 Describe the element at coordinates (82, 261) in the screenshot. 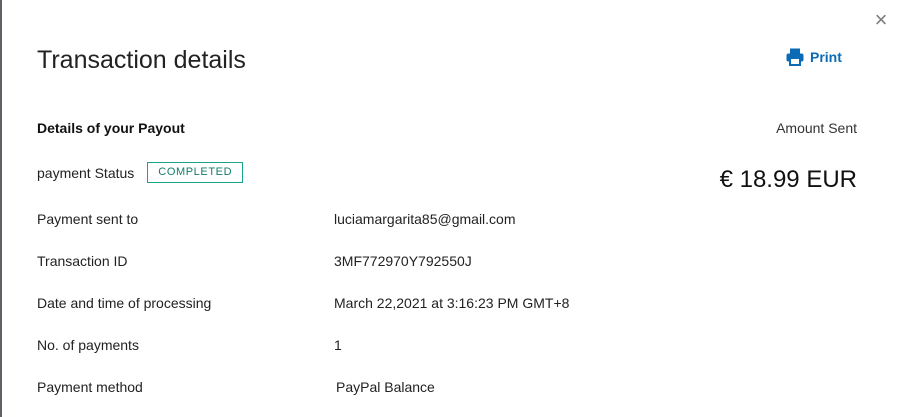

I see `detail-label: Transaction ID` at that location.